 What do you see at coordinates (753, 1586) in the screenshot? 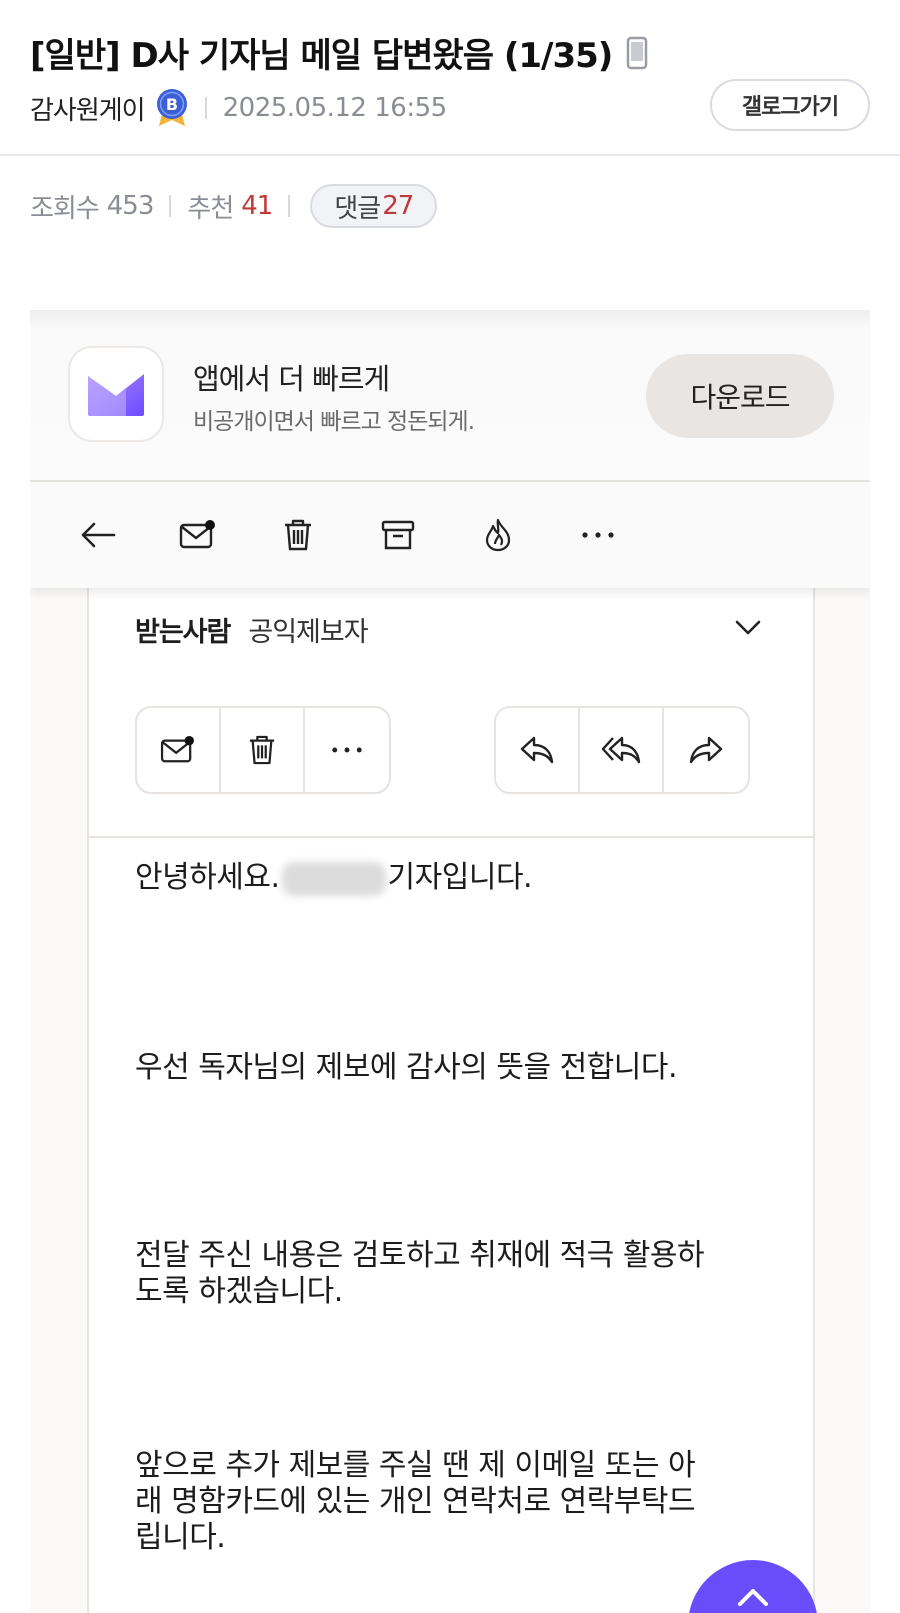
I see `scroll-top-button` at bounding box center [753, 1586].